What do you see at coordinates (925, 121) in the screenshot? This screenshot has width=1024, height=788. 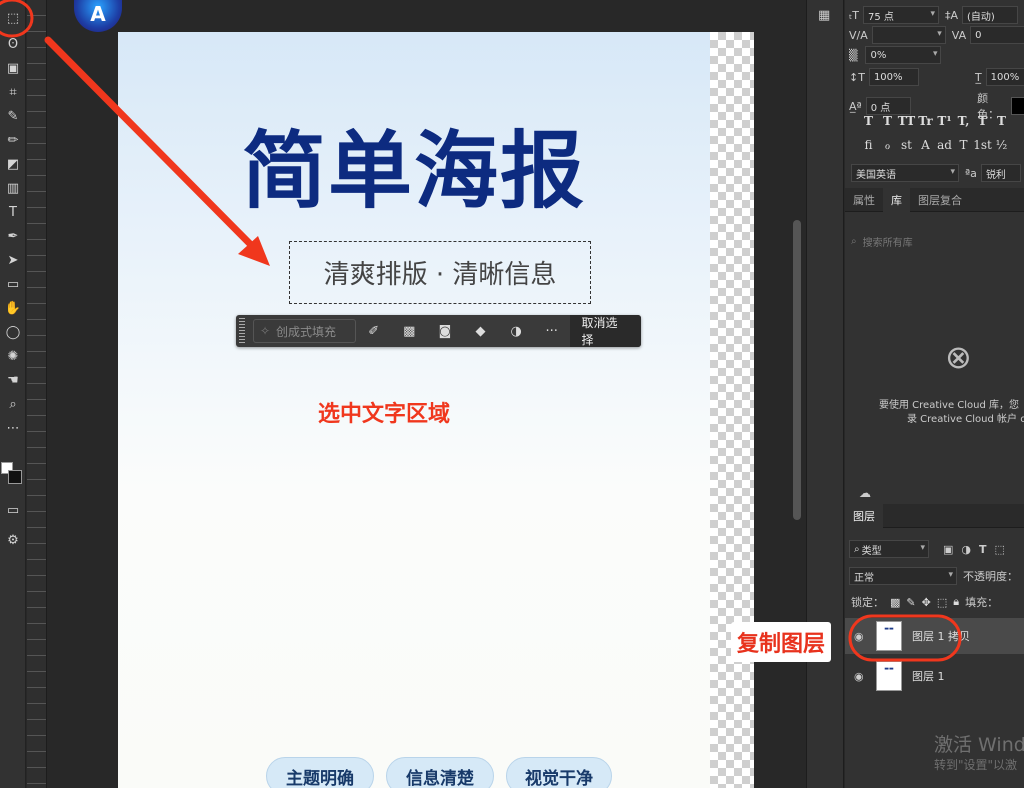 I see `text-style-button: Tr` at bounding box center [925, 121].